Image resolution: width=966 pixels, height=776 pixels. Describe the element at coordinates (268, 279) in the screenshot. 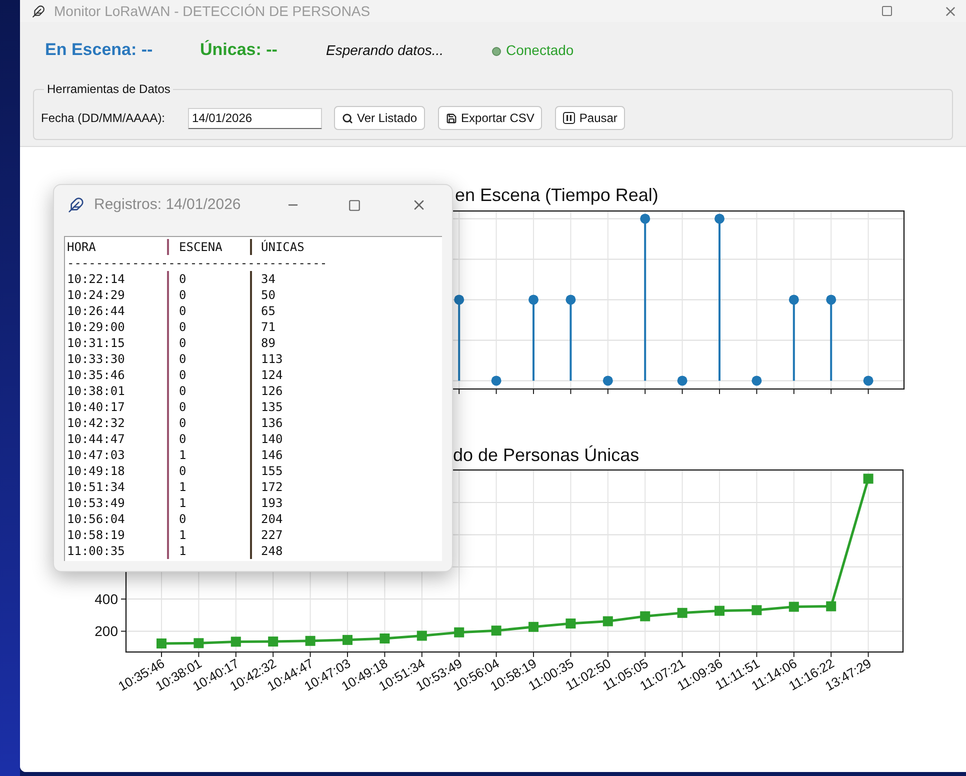

I see `table-cell: 34` at that location.